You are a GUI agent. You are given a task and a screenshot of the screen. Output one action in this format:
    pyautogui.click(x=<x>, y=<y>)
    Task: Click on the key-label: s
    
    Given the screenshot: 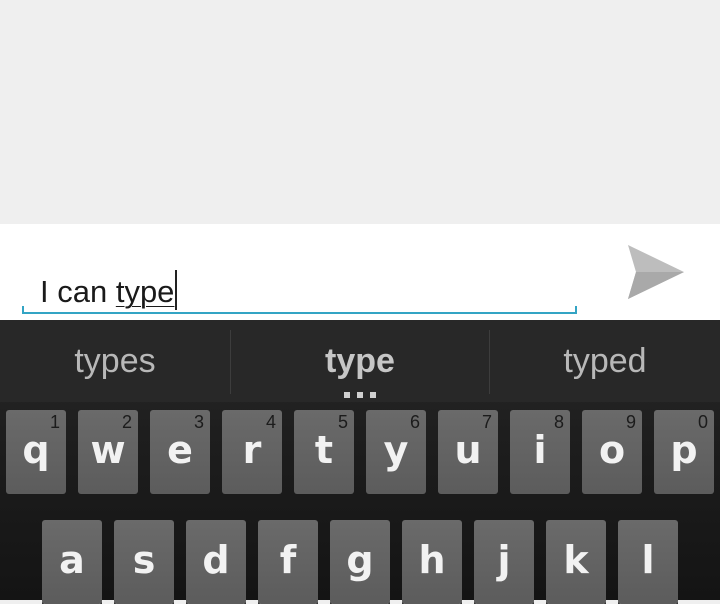 What is the action you would take?
    pyautogui.click(x=144, y=560)
    